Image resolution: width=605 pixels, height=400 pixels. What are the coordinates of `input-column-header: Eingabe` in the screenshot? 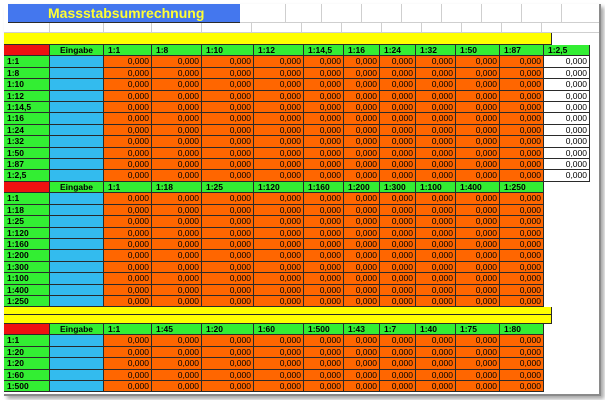 It's located at (77, 51).